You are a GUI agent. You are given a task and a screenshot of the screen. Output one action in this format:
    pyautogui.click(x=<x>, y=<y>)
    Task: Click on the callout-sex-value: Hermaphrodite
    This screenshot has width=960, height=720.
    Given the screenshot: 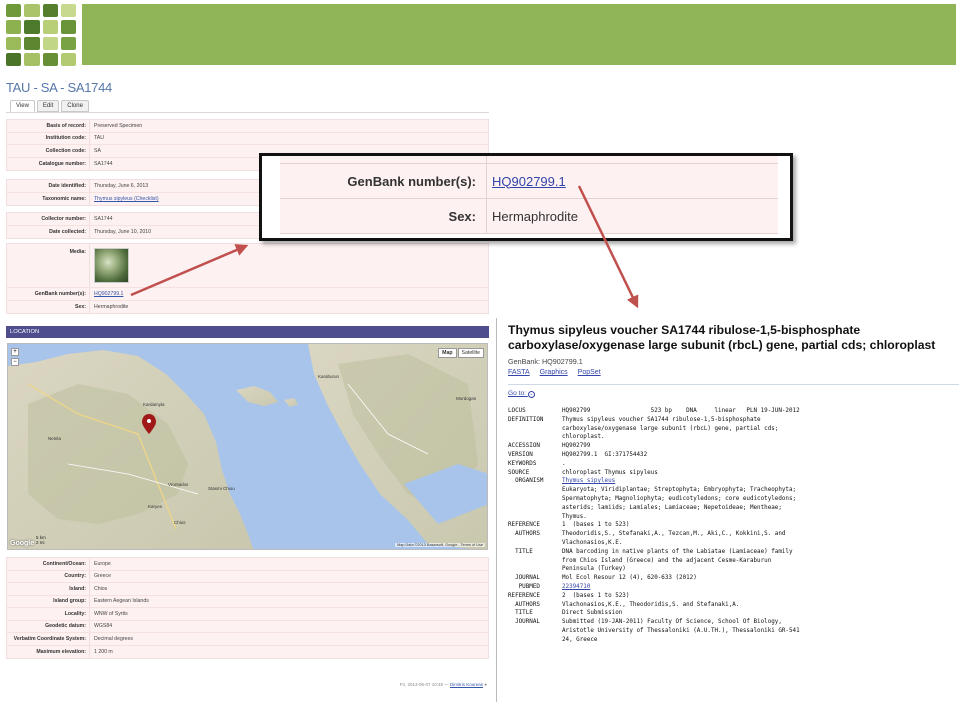 What is the action you would take?
    pyautogui.click(x=532, y=216)
    